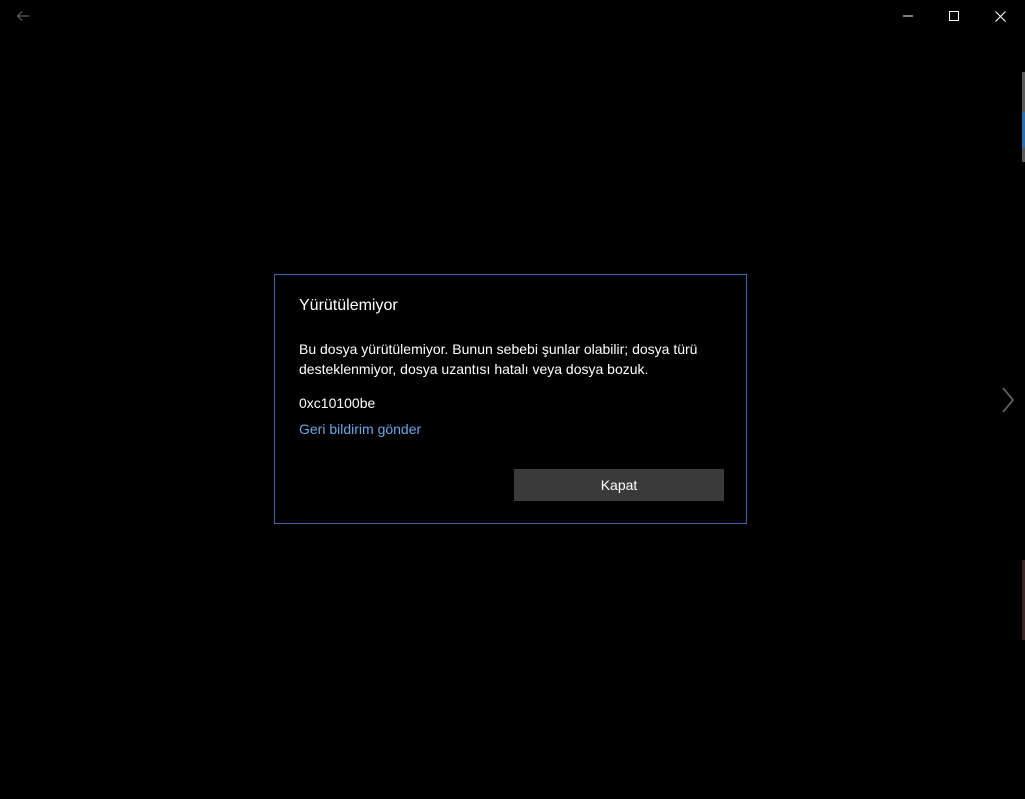  I want to click on back-arrow-icon, so click(22, 16).